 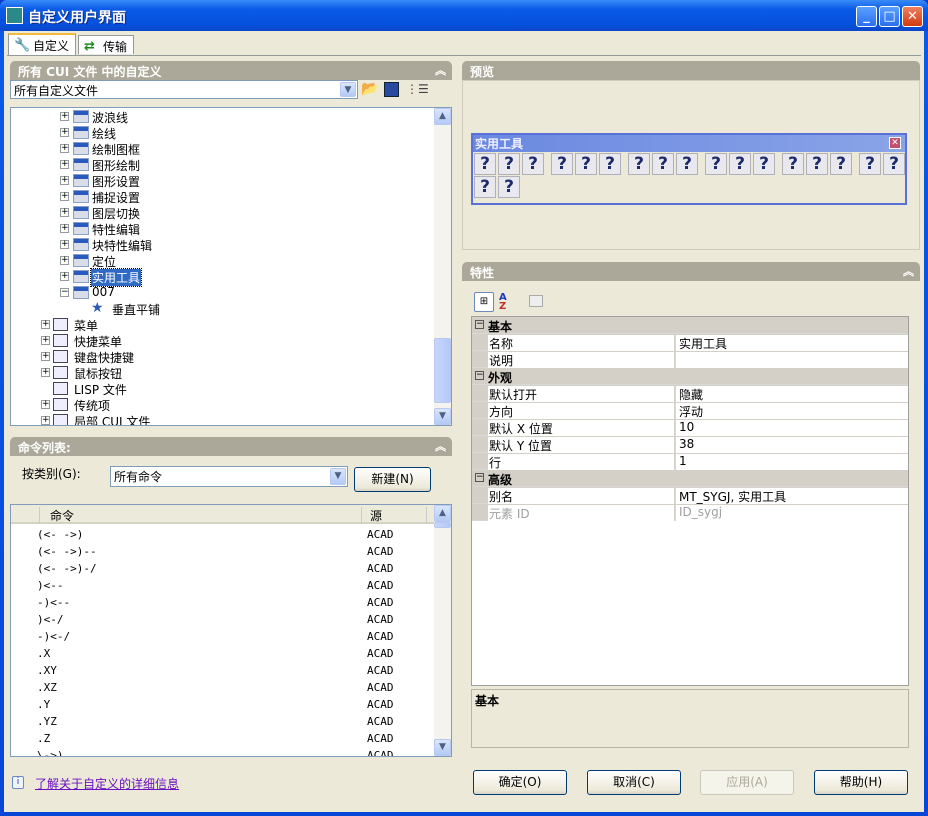 What do you see at coordinates (221, 181) in the screenshot?
I see `tree-node: + 图形设置` at bounding box center [221, 181].